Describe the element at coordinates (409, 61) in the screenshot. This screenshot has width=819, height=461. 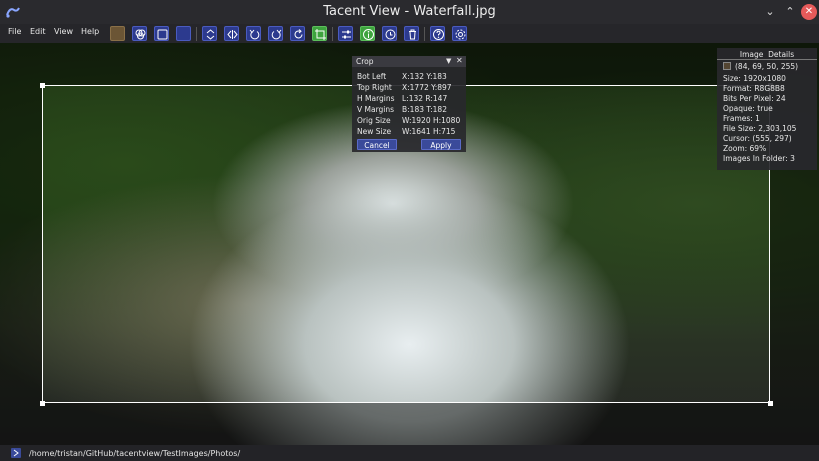
I see `crop-panel-header: Crop ▼ ✕` at that location.